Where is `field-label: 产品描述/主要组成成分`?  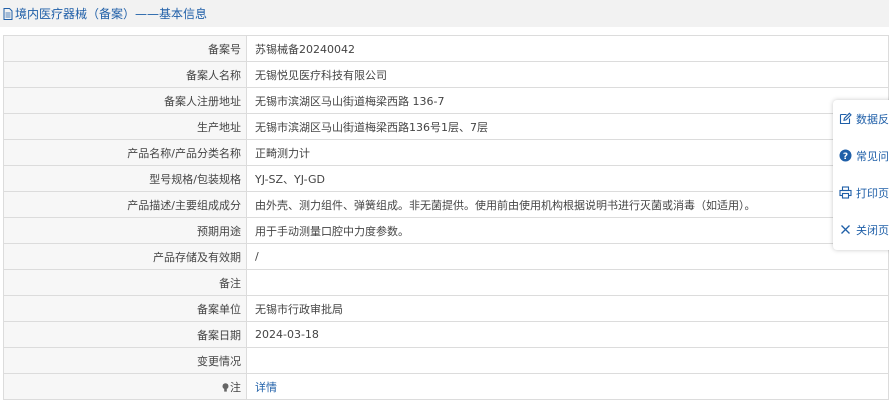
field-label: 产品描述/主要组成成分 is located at coordinates (125, 204).